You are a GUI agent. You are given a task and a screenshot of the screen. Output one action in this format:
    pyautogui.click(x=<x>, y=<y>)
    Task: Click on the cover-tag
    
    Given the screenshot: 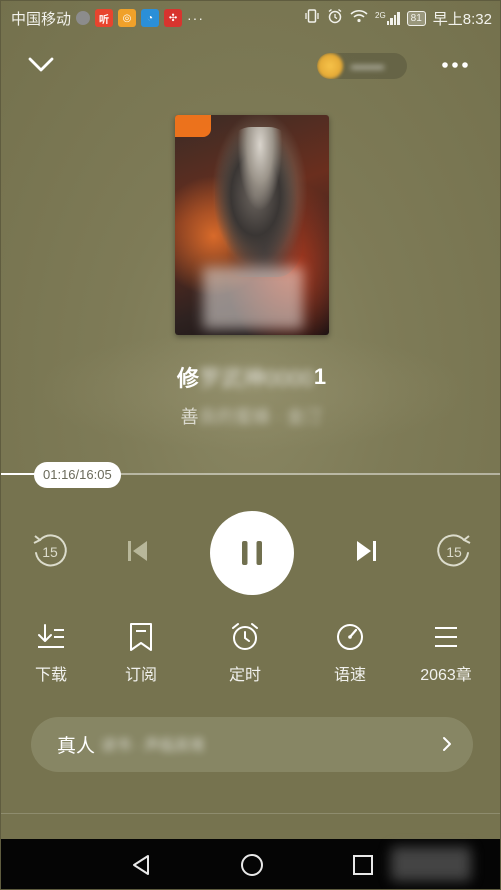 What is the action you would take?
    pyautogui.click(x=193, y=126)
    